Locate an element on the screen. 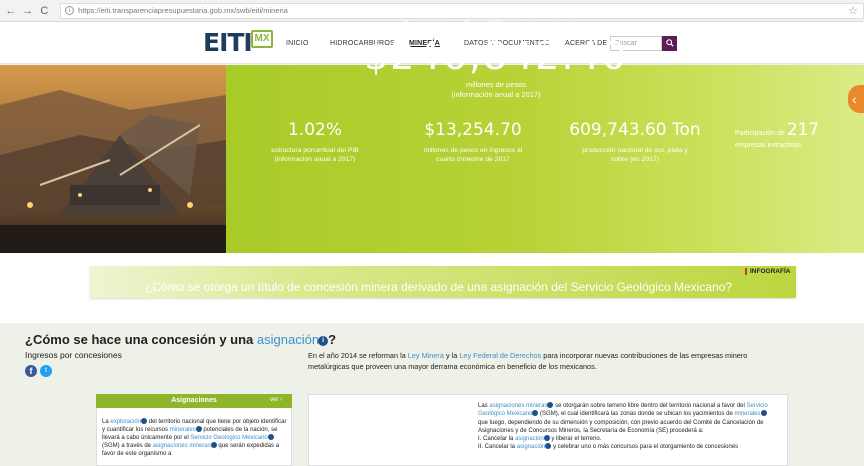 The height and width of the screenshot is (466, 864). card-toggle: ver › is located at coordinates (276, 400).